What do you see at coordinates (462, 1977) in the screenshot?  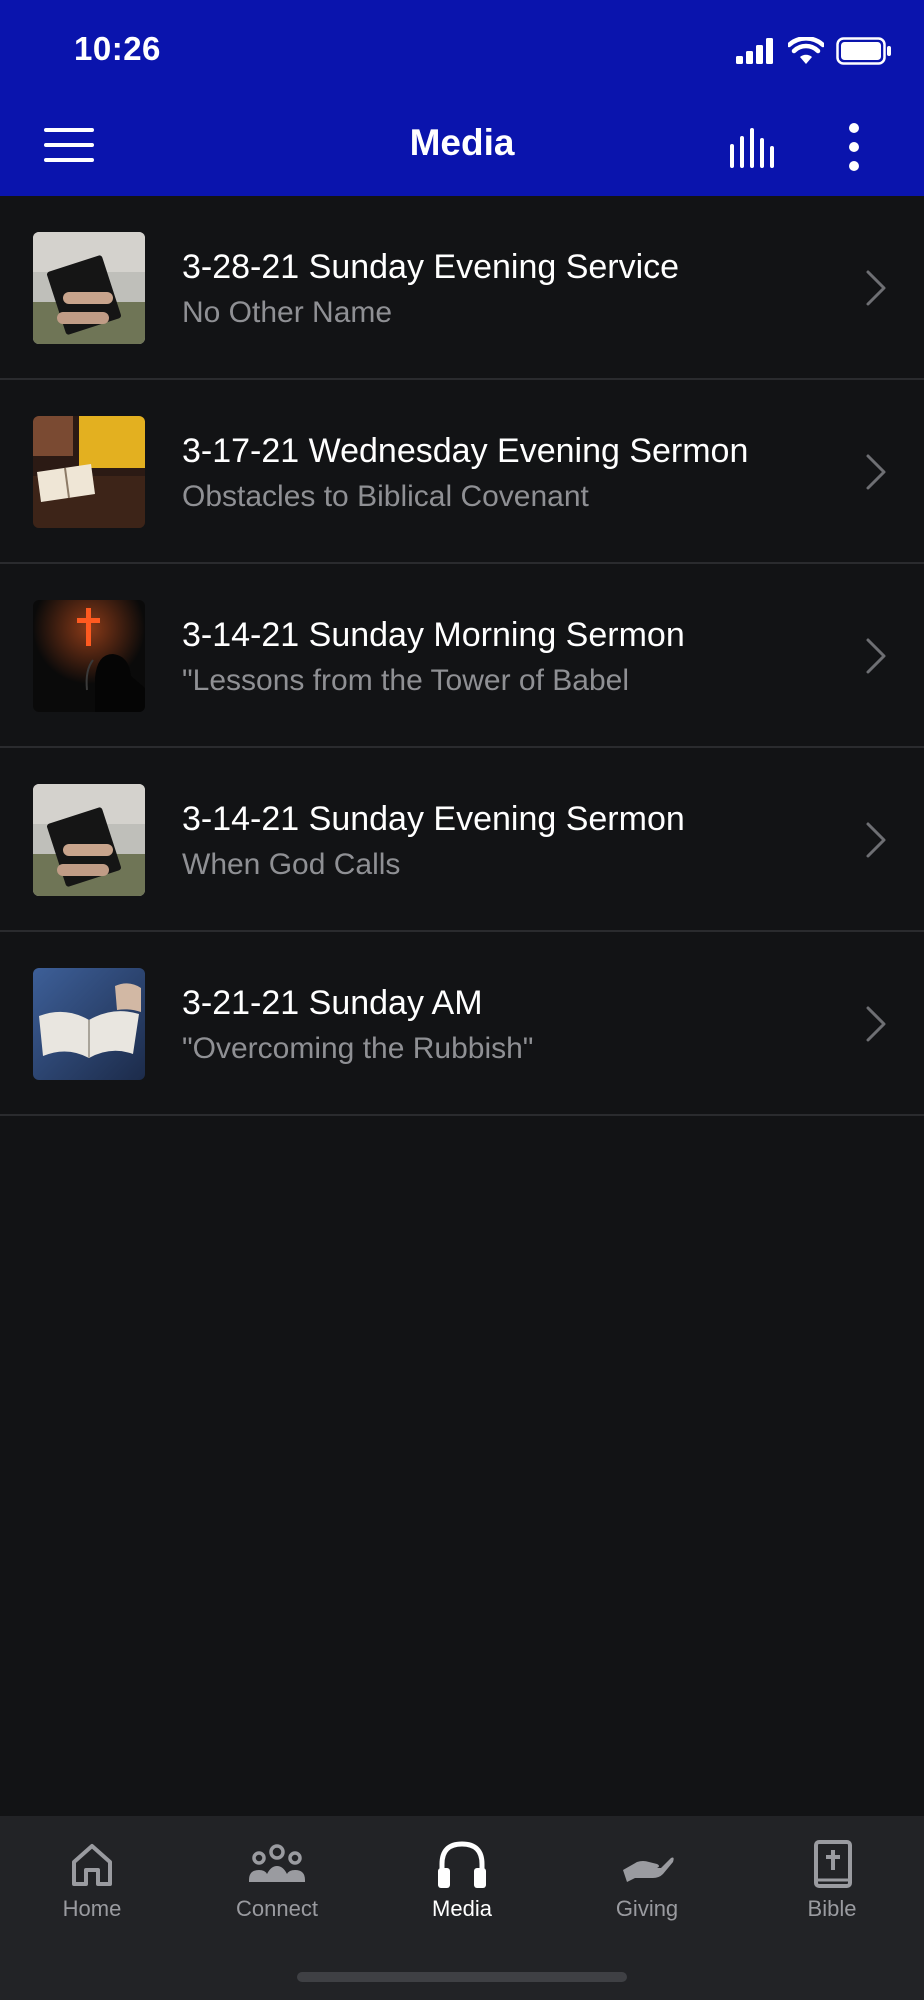 I see `home-indicator` at bounding box center [462, 1977].